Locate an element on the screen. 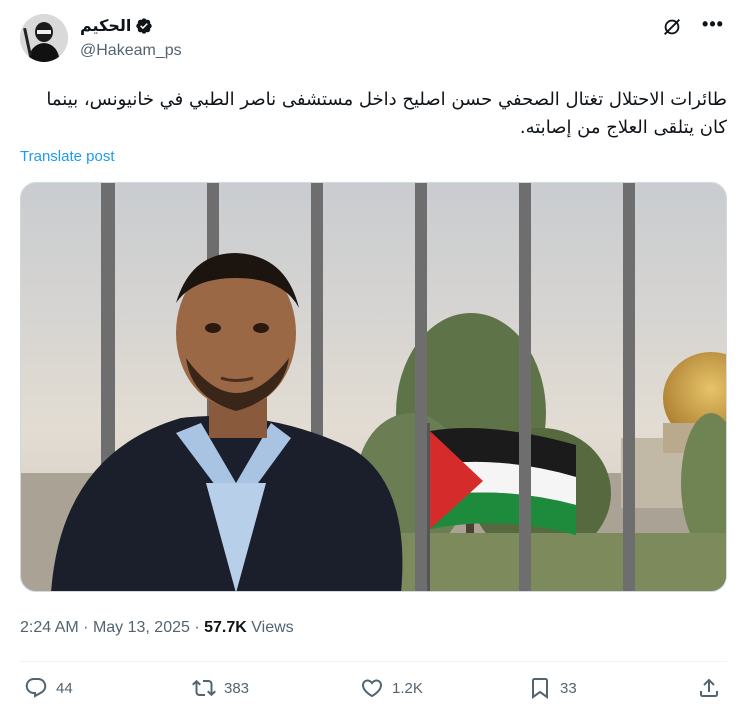 This screenshot has width=747, height=722. tweet-date: May 13, 2025 is located at coordinates (141, 627).